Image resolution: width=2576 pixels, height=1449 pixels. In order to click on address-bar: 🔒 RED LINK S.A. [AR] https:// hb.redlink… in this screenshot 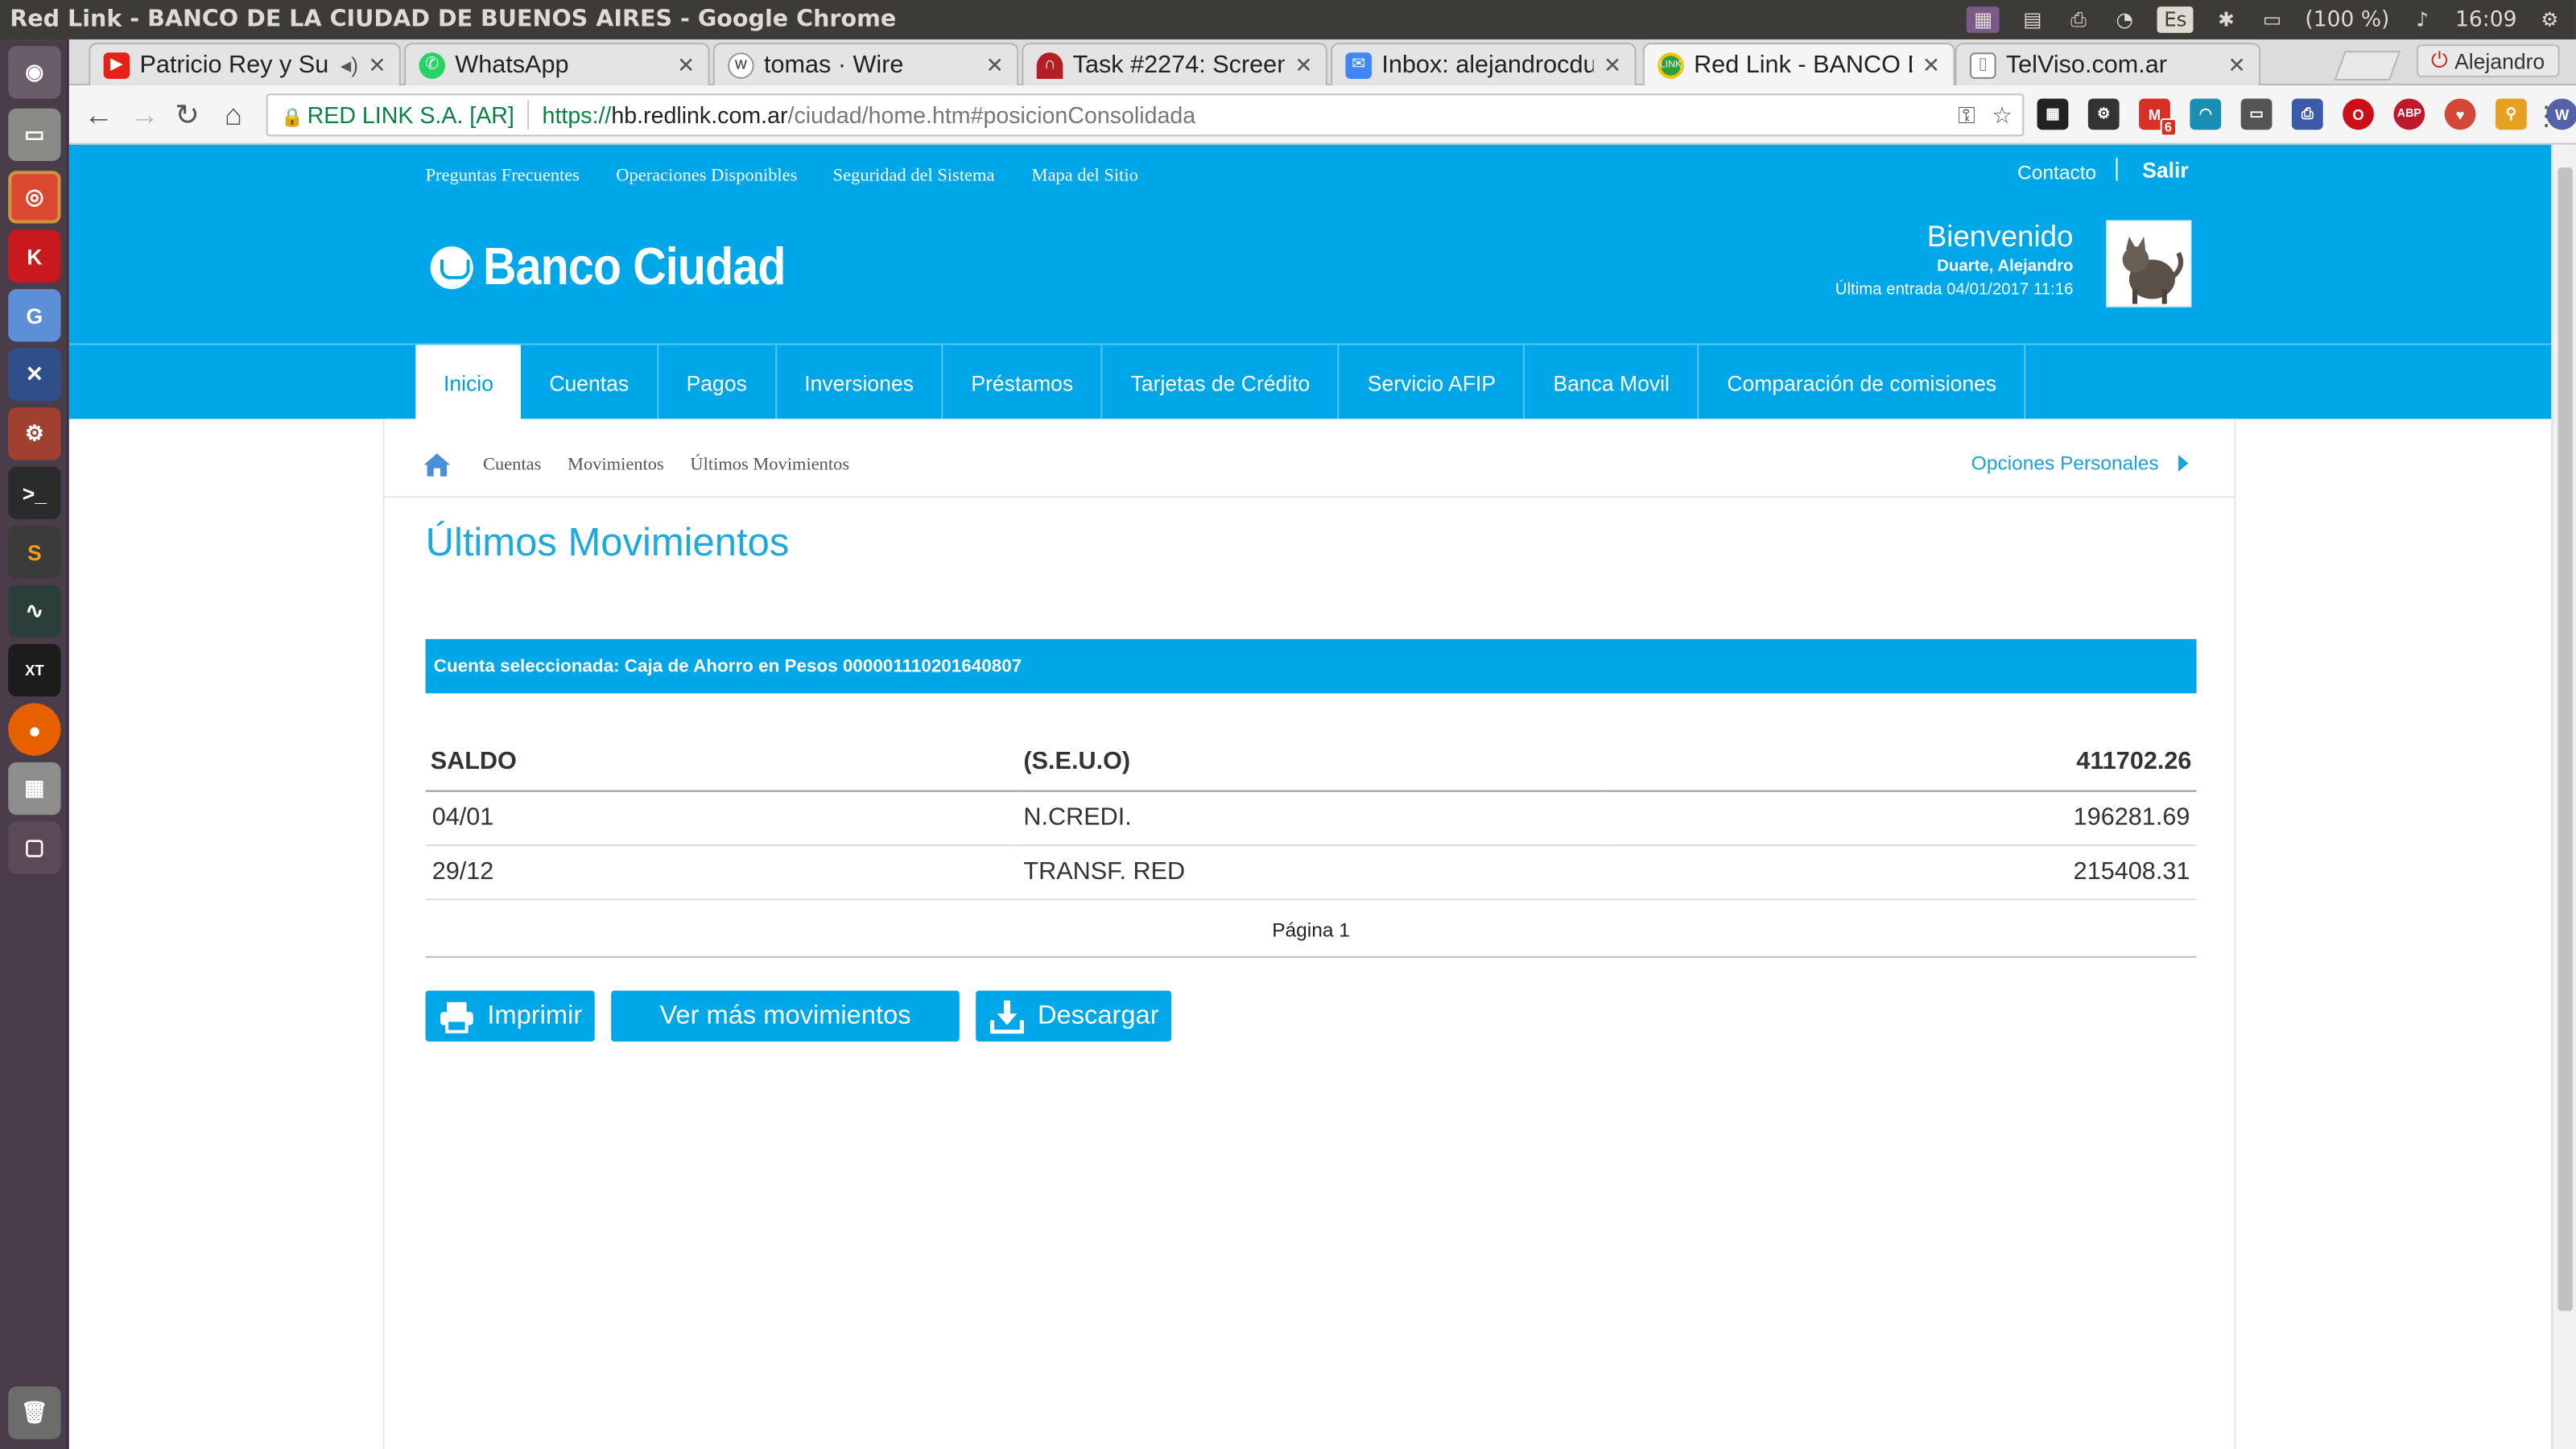, I will do `click(1145, 115)`.